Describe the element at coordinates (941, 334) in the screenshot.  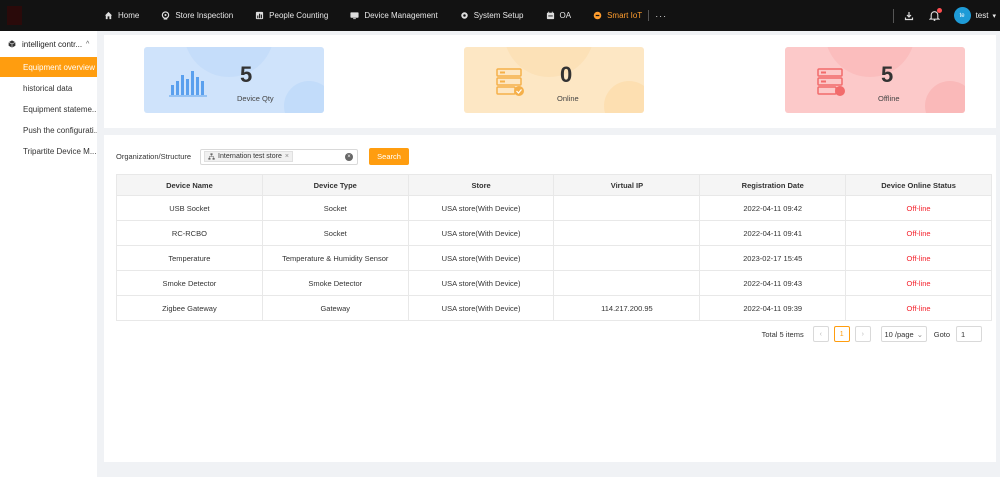
I see `goto-label: Goto` at that location.